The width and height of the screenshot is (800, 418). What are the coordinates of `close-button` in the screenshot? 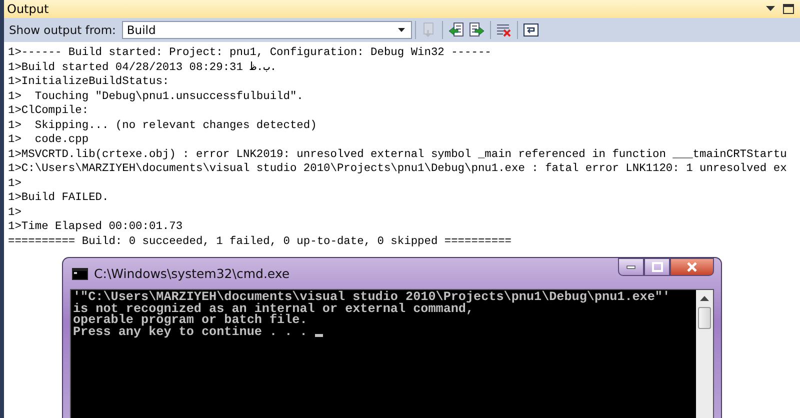 It's located at (692, 267).